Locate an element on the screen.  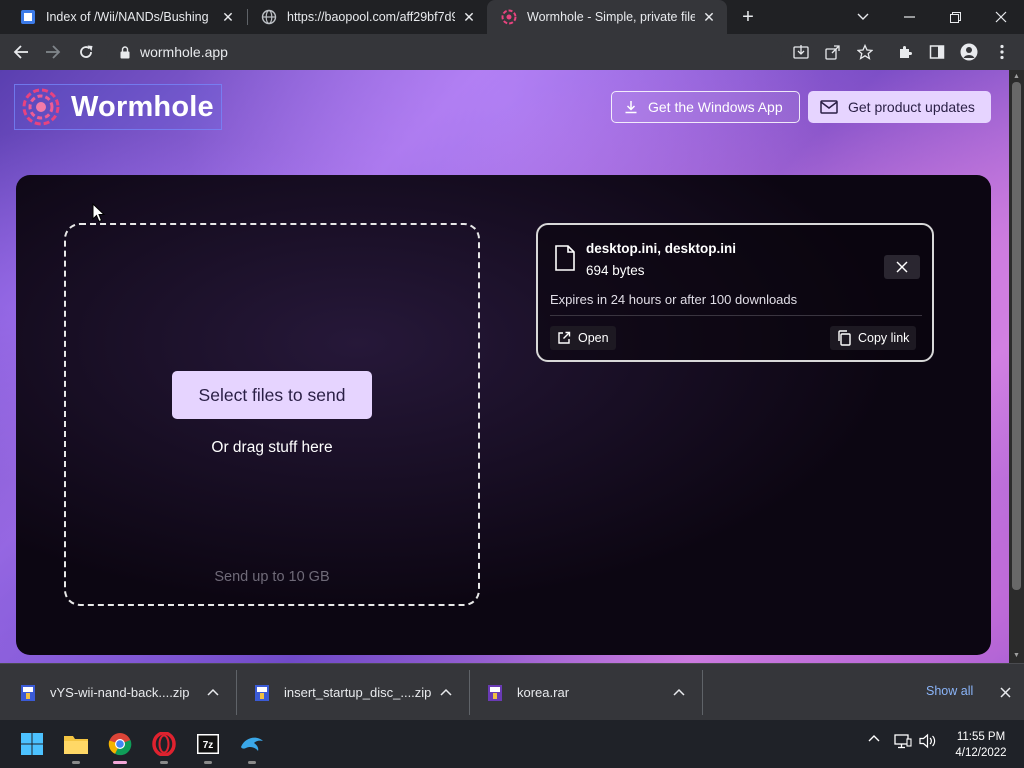
tab-baopool: https://baopool.com/aff29bf7d9 ✕ is located at coordinates (367, 17).